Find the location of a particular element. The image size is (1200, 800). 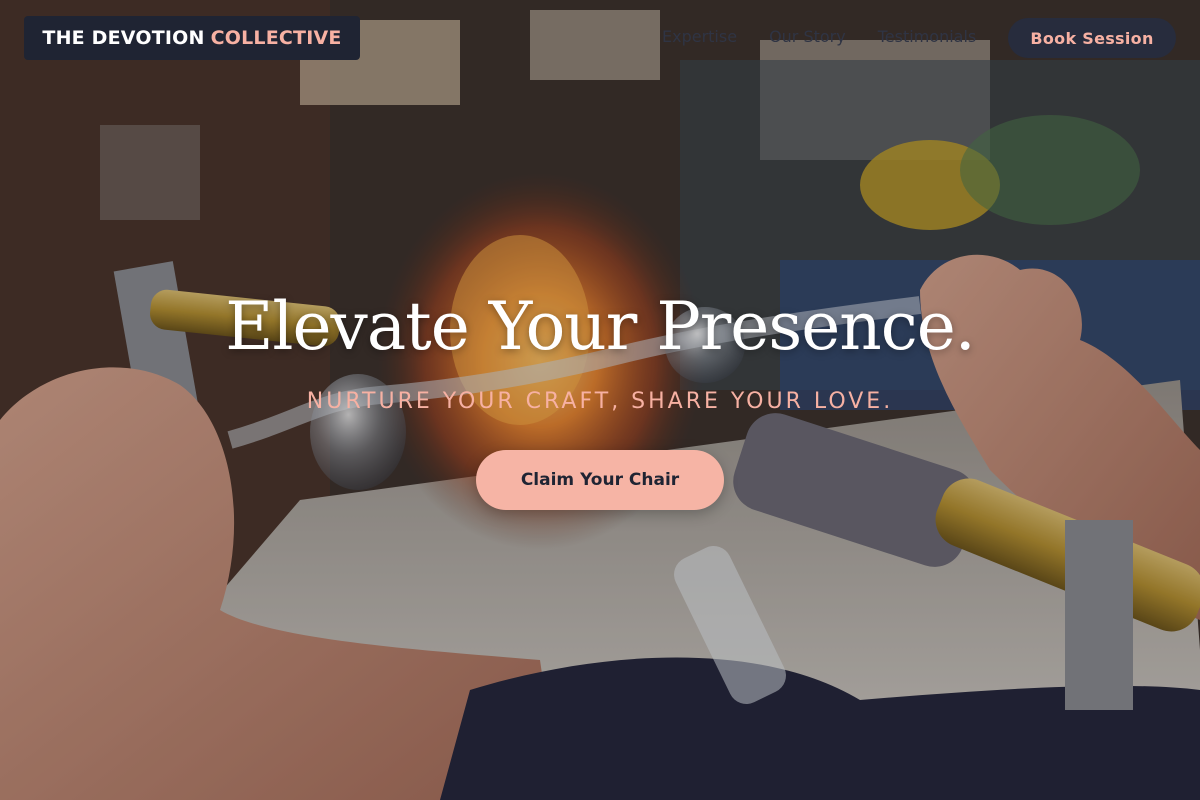

brand-logo: THE DEVOTION COLLECTIVE is located at coordinates (192, 38).